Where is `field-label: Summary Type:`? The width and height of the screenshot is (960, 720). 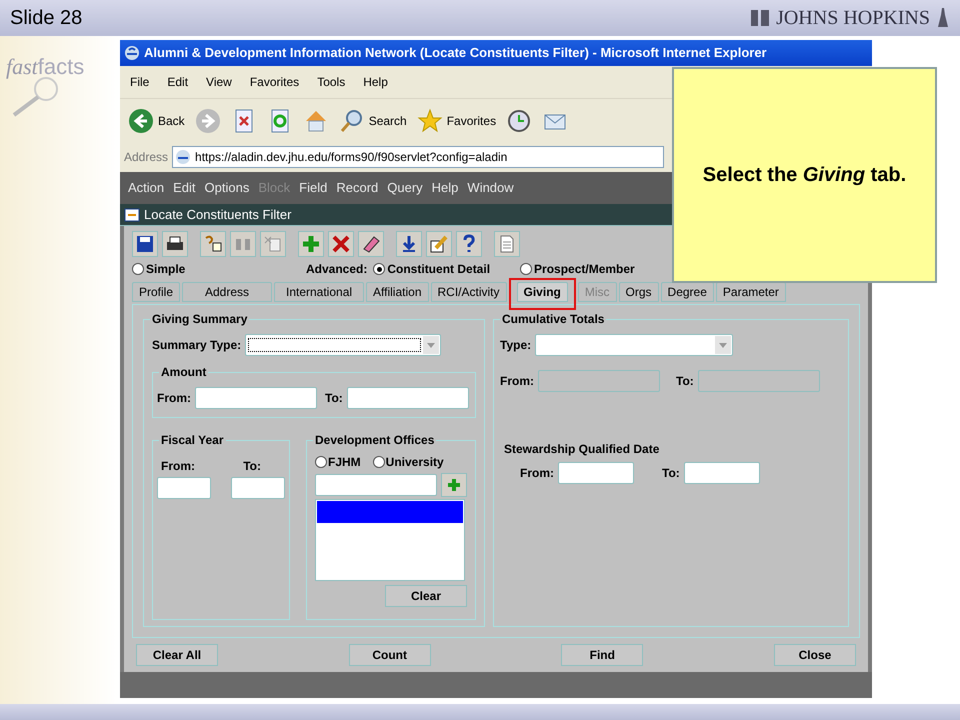 field-label: Summary Type: is located at coordinates (197, 345).